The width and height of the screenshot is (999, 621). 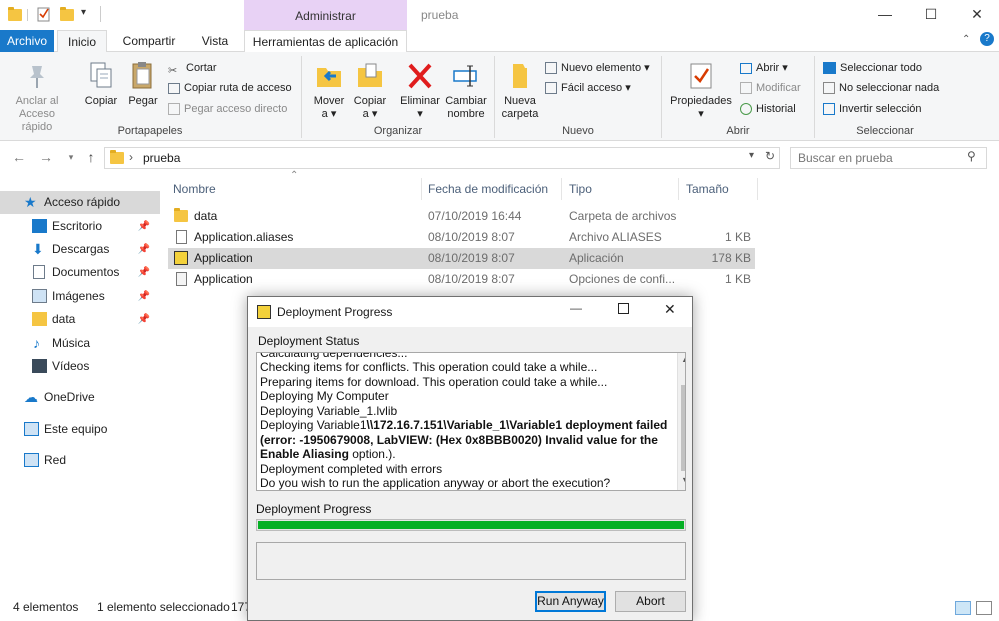 I want to click on file-size: 178 KB, so click(x=731, y=258).